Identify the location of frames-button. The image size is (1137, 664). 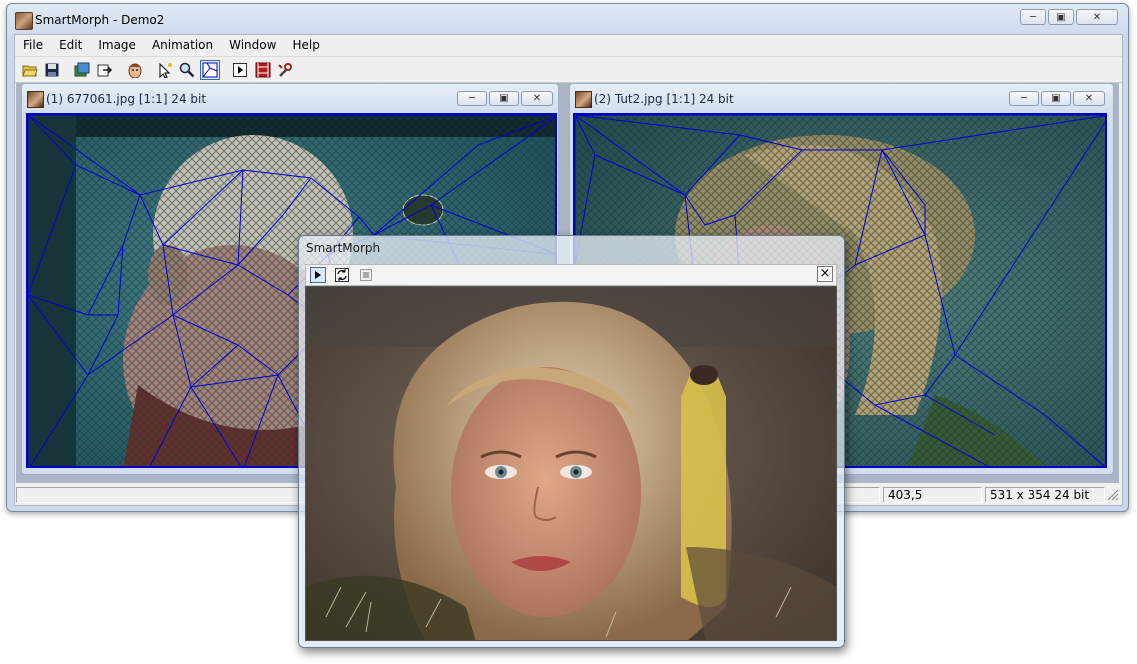
(263, 70).